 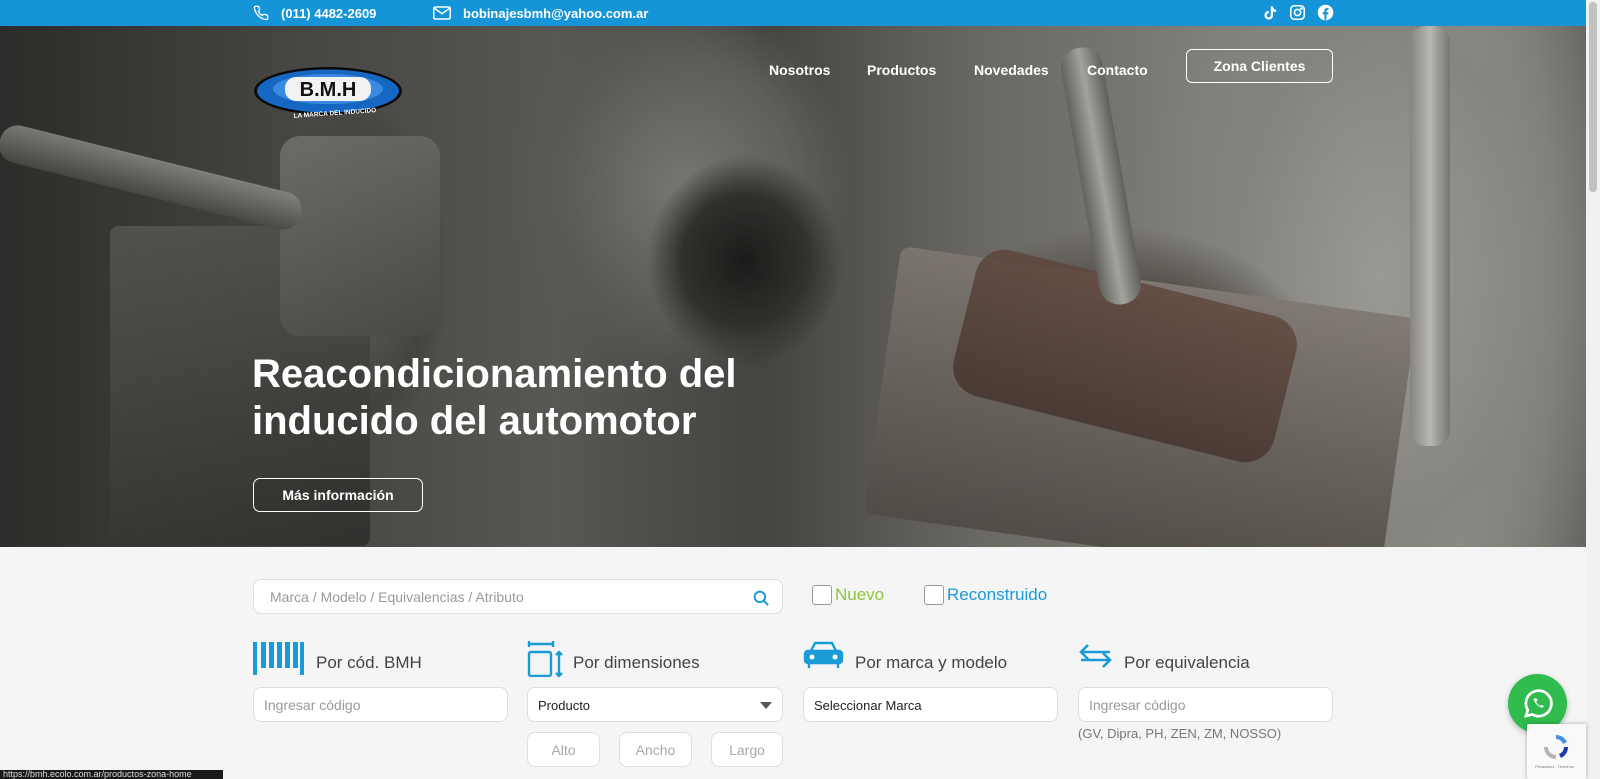 I want to click on dimensions-icon, so click(x=545, y=659).